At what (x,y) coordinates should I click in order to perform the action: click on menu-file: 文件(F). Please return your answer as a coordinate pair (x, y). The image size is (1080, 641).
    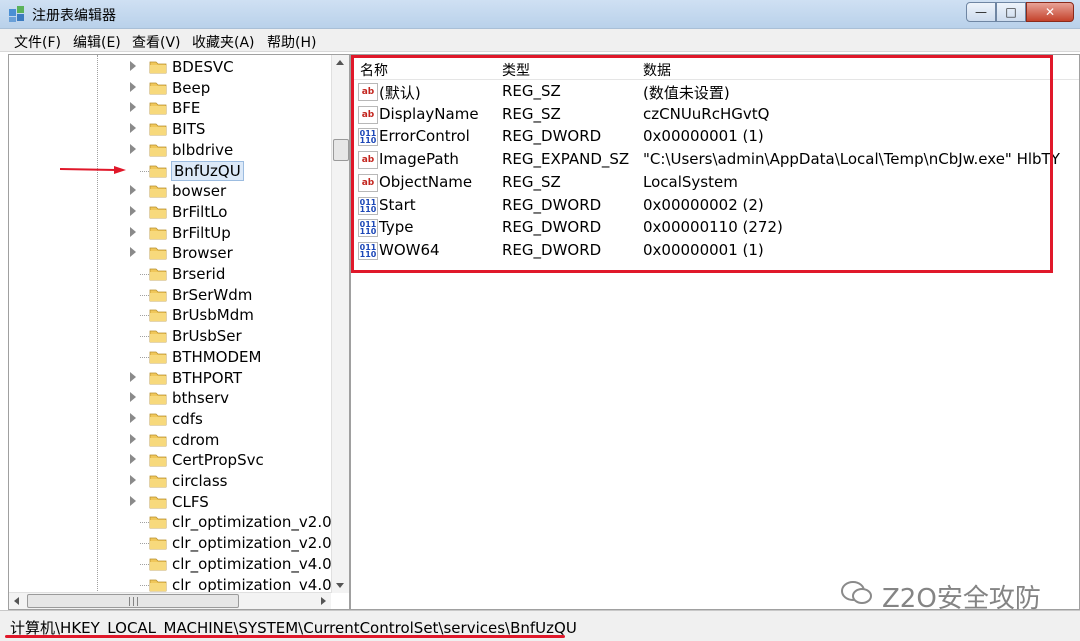
    Looking at the image, I should click on (37, 42).